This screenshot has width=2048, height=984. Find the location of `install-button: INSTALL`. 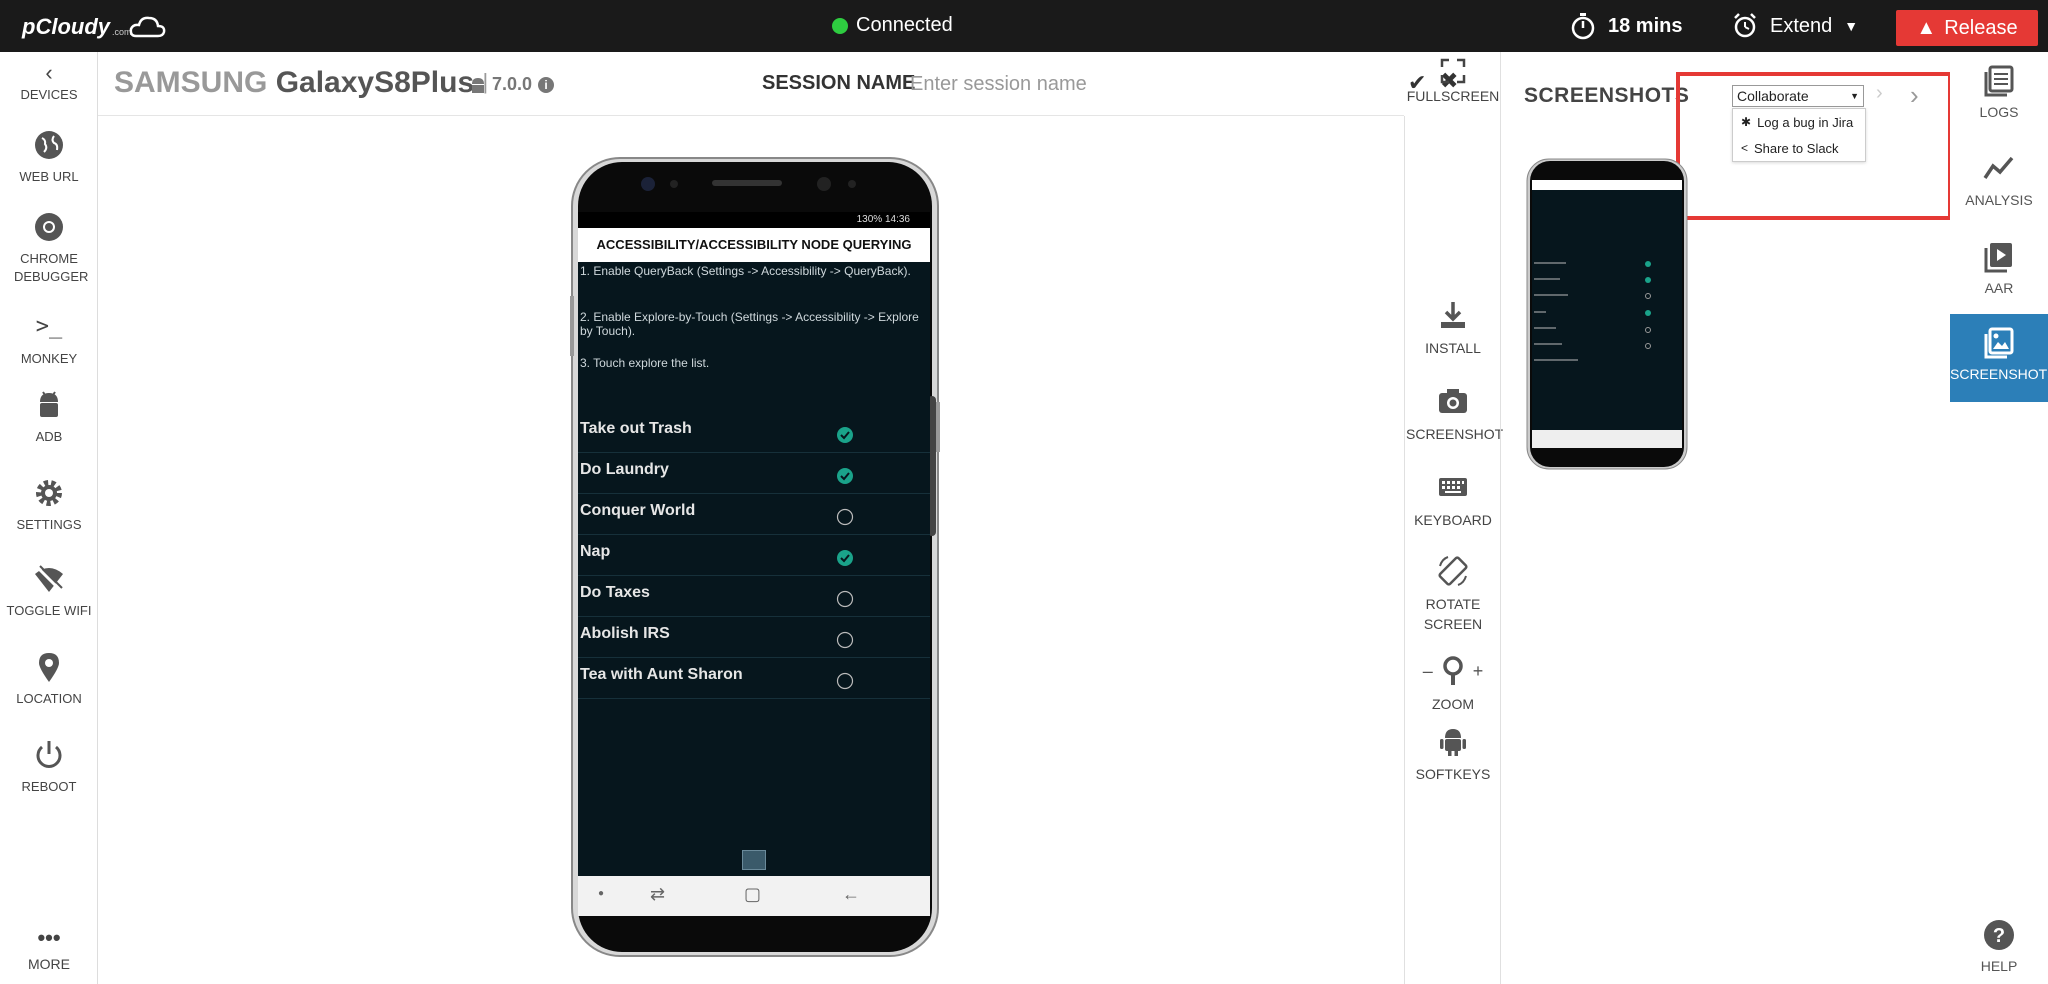

install-button: INSTALL is located at coordinates (1453, 328).